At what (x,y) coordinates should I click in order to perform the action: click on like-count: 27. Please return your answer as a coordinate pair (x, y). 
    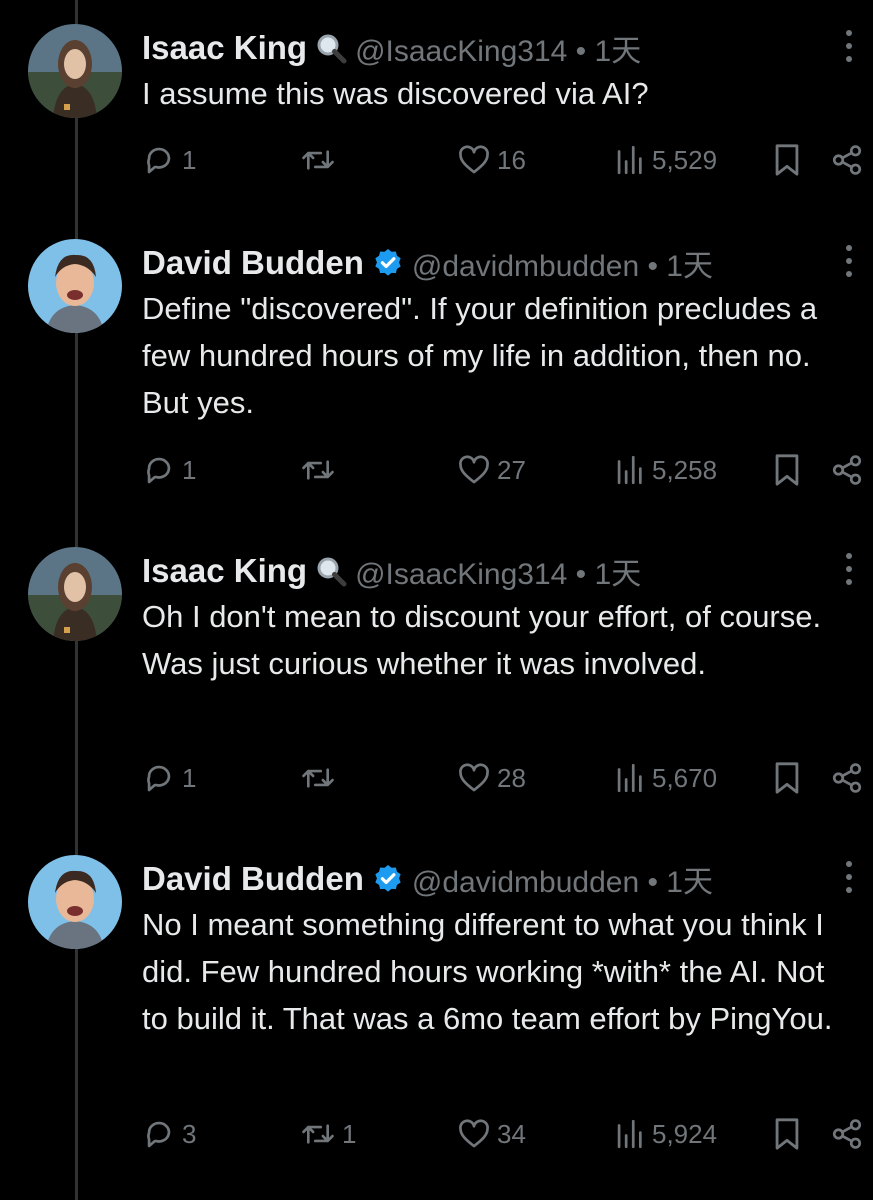
    Looking at the image, I should click on (511, 469).